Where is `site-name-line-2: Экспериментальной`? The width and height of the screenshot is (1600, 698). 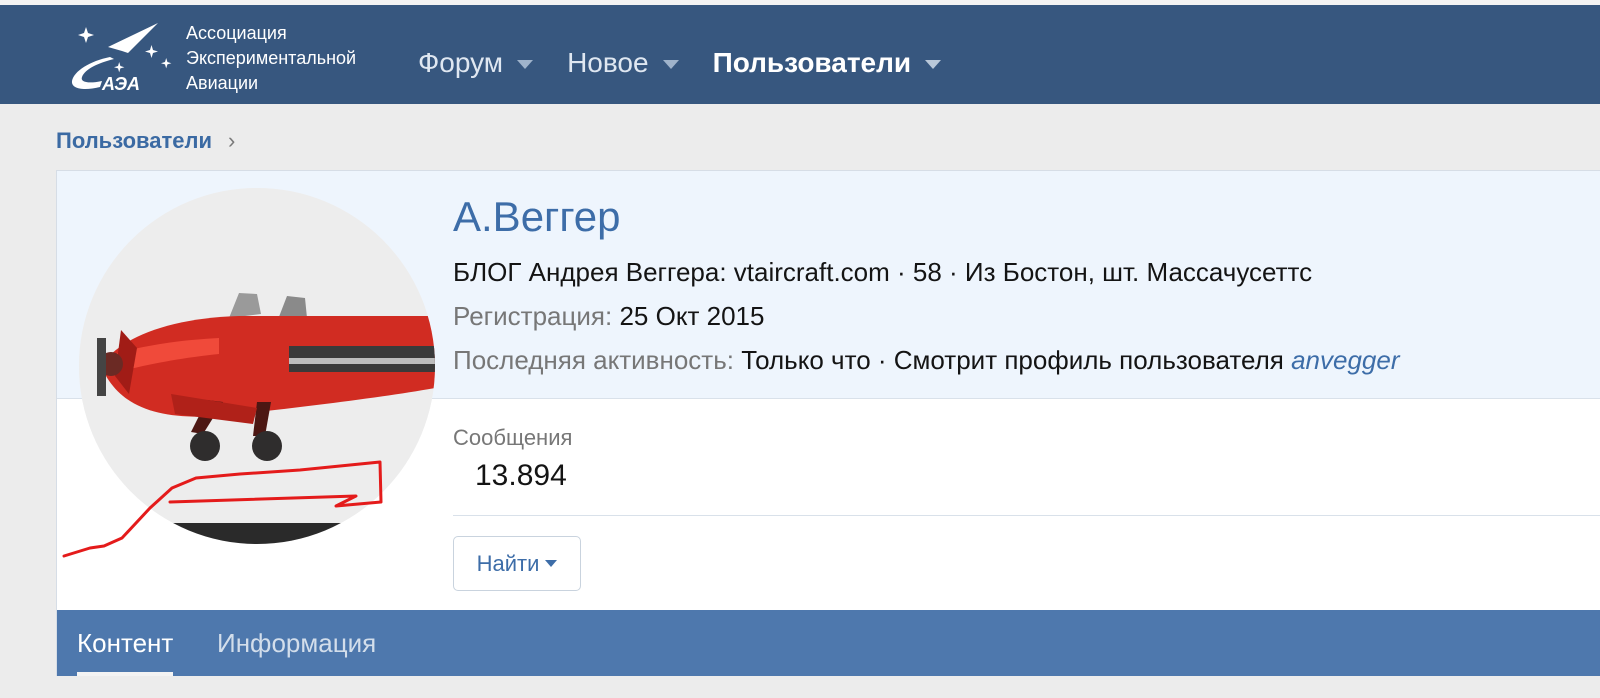
site-name-line-2: Экспериментальной is located at coordinates (271, 58).